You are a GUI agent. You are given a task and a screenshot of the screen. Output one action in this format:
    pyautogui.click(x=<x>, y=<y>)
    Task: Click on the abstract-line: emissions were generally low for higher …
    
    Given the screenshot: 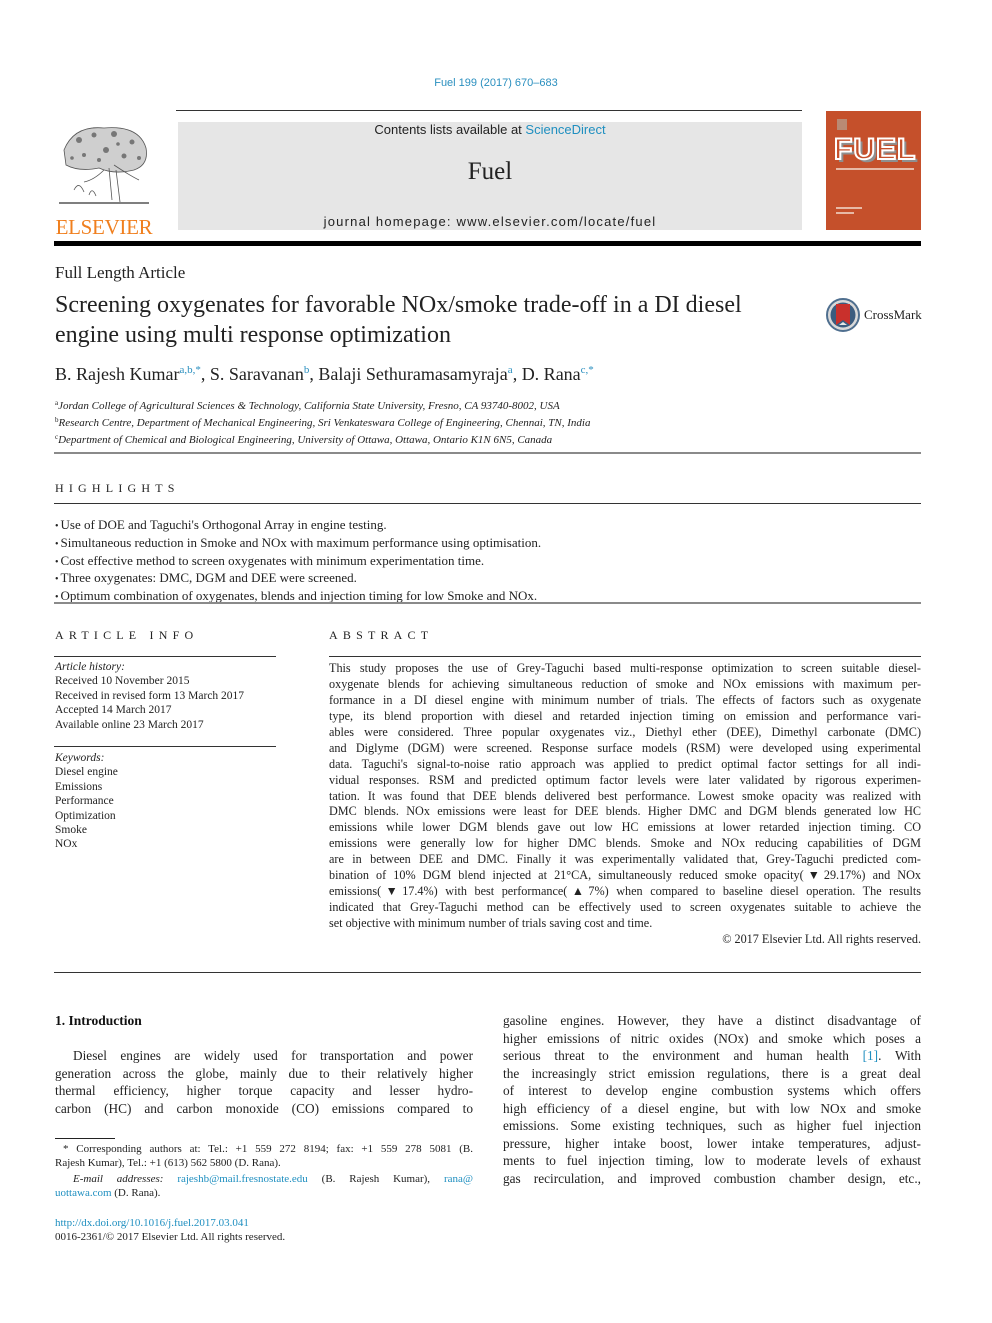 What is the action you would take?
    pyautogui.click(x=625, y=843)
    